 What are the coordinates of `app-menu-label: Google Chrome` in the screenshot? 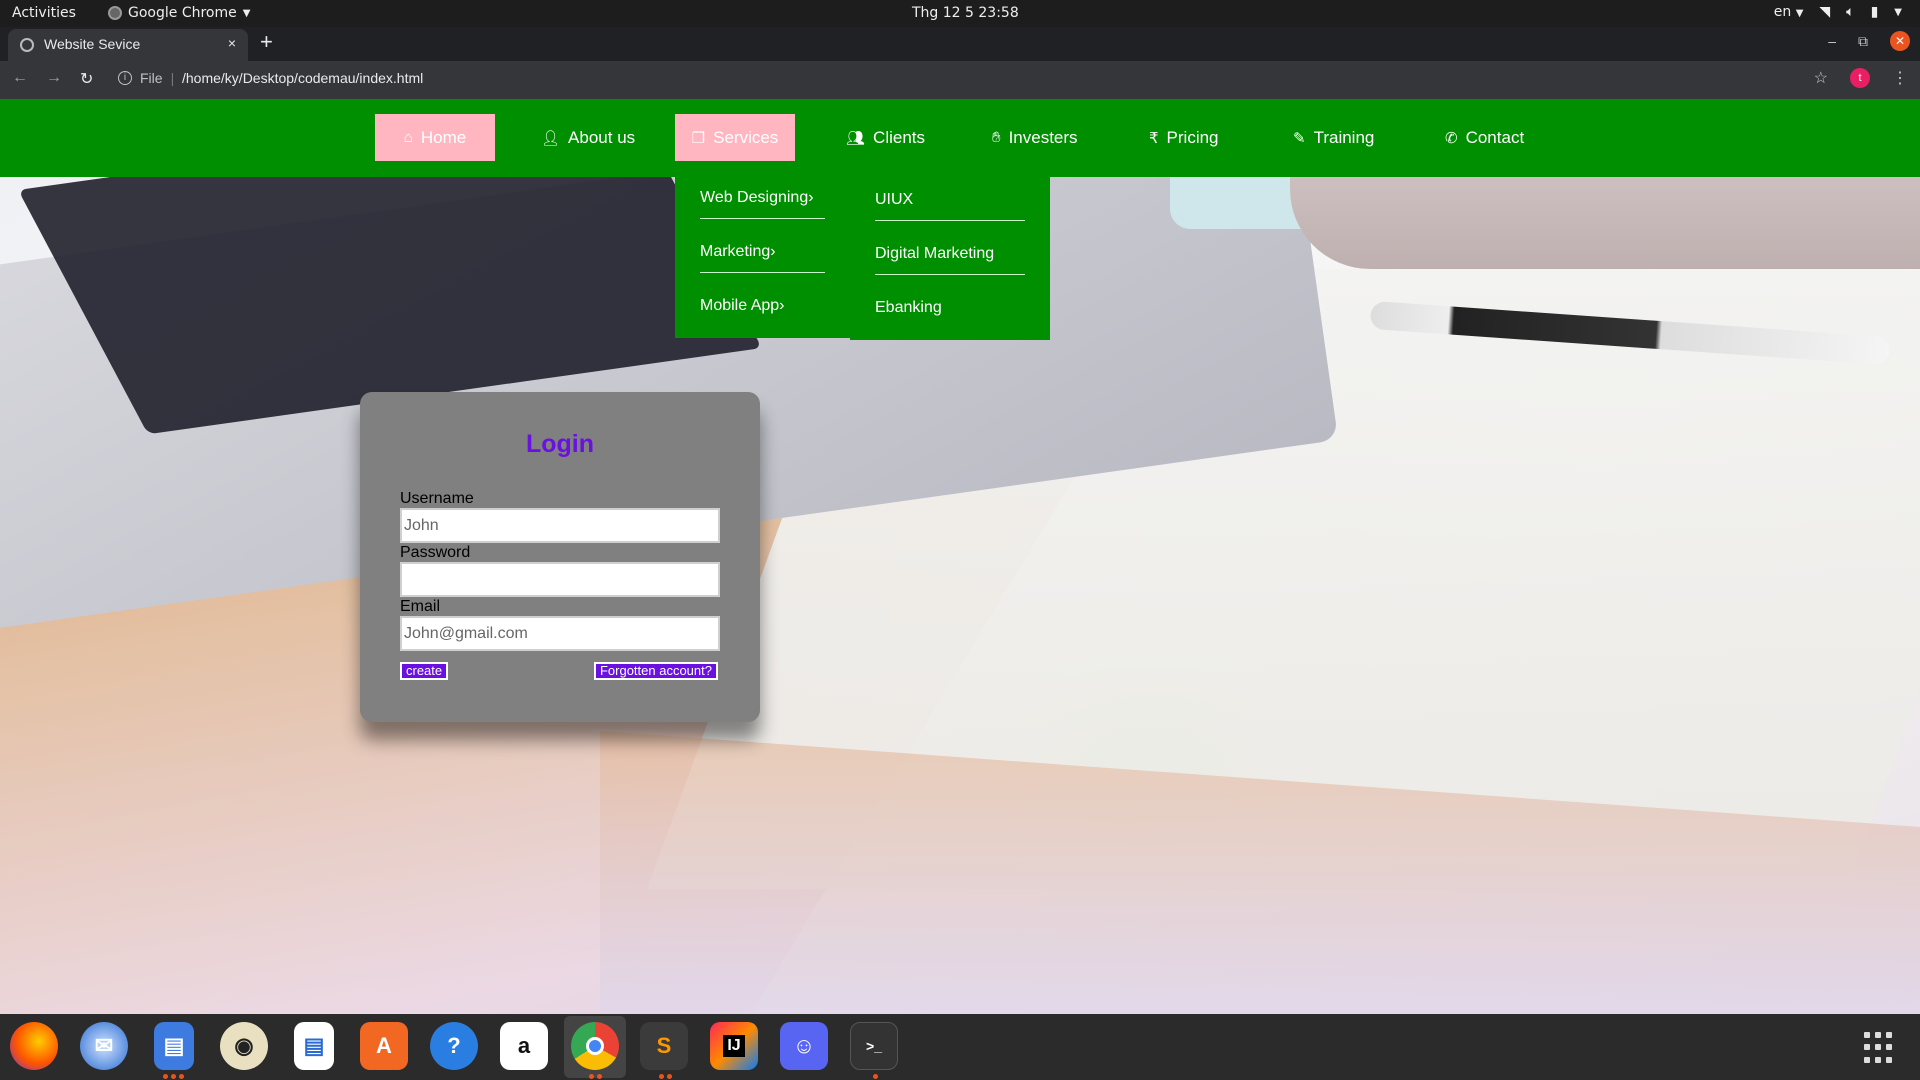 It's located at (182, 13).